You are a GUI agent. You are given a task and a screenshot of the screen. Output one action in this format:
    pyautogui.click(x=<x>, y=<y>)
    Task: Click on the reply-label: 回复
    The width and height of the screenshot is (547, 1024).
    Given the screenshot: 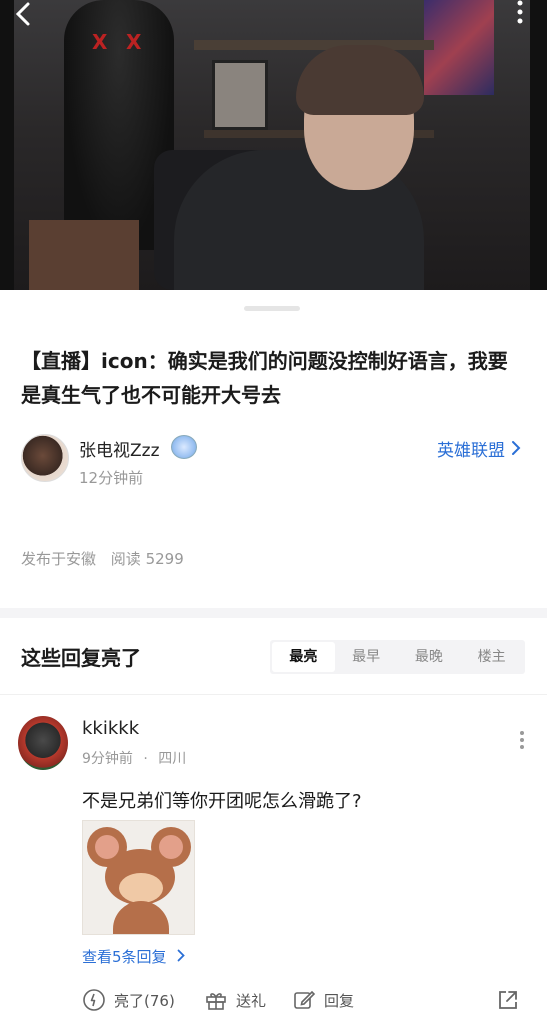 What is the action you would take?
    pyautogui.click(x=339, y=1000)
    